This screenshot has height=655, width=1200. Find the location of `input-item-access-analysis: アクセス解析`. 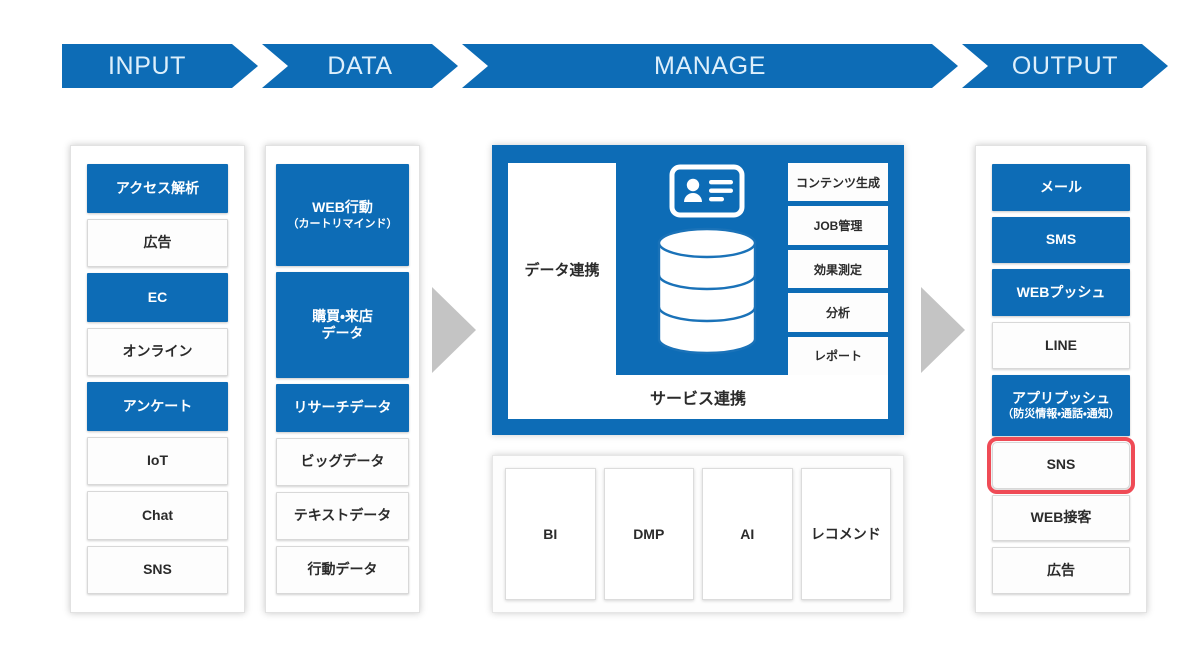

input-item-access-analysis: アクセス解析 is located at coordinates (157, 188).